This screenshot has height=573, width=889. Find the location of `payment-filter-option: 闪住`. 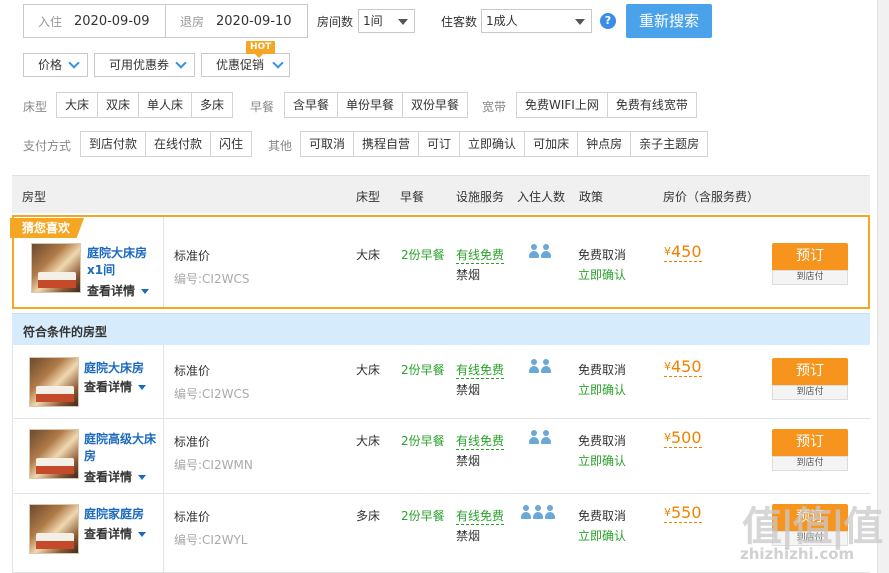

payment-filter-option: 闪住 is located at coordinates (231, 144).